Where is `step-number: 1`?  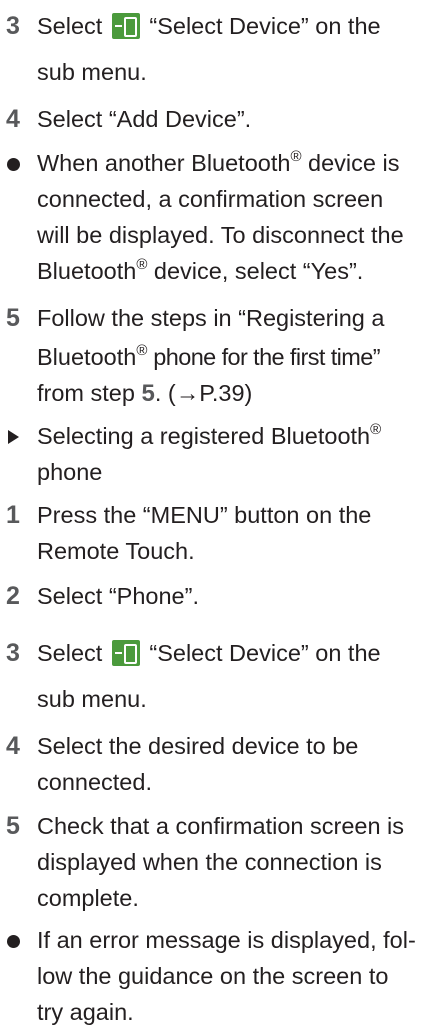
step-number: 1 is located at coordinates (13, 515).